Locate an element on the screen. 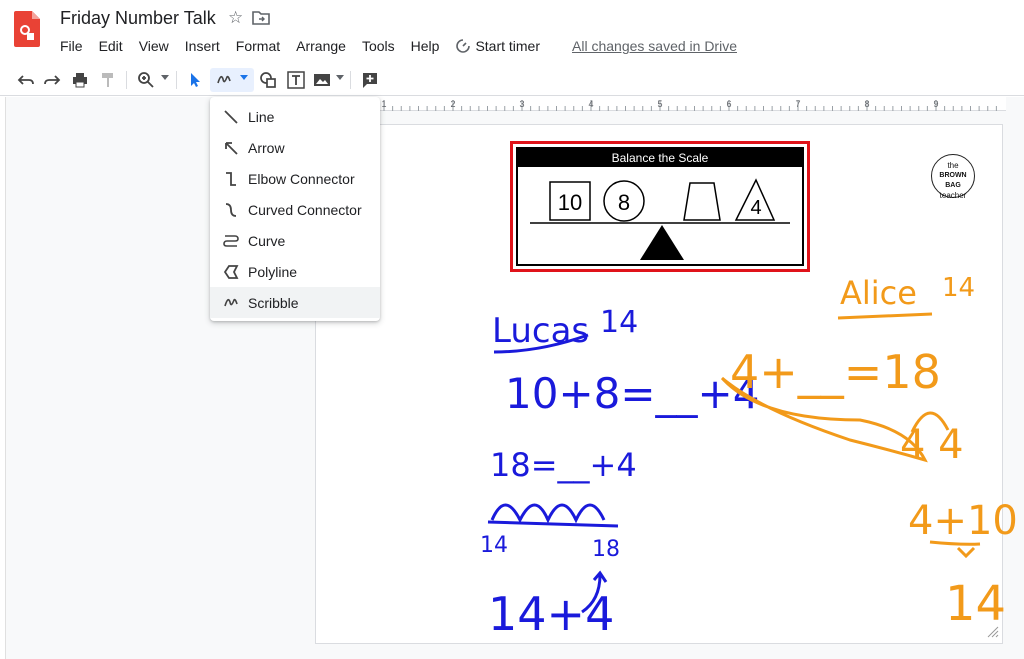 The width and height of the screenshot is (1024, 659). redo-button is located at coordinates (52, 80).